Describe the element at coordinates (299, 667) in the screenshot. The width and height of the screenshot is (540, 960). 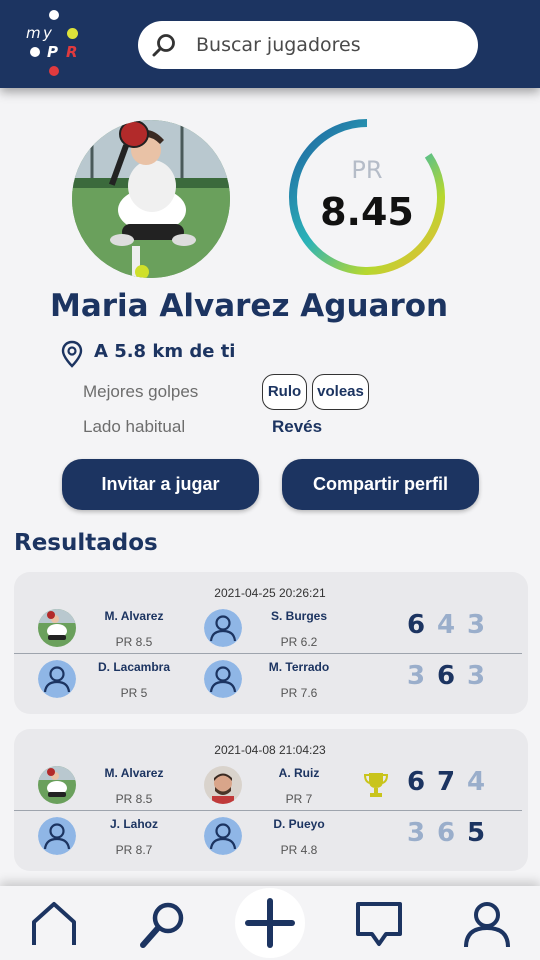
I see `player-name: M. Terrado` at that location.